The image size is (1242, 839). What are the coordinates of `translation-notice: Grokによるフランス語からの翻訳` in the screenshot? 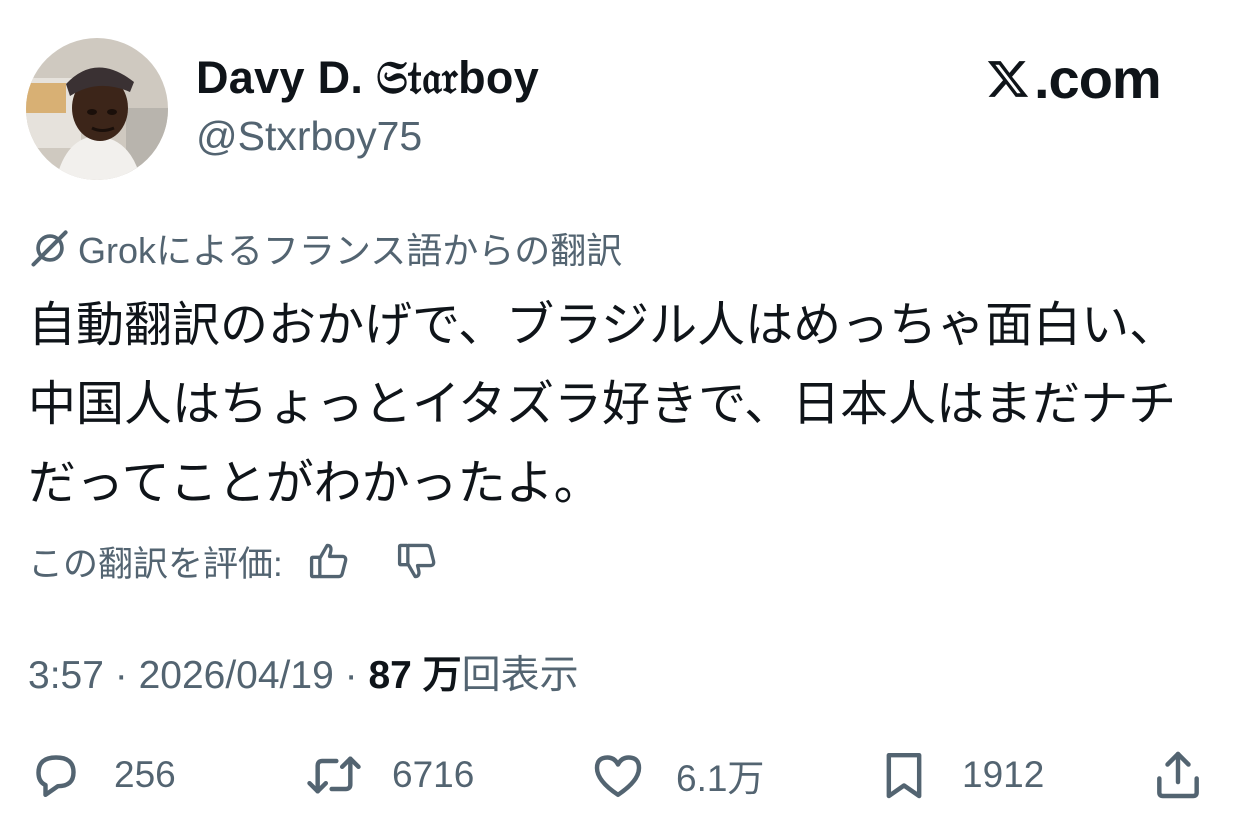 It's located at (325, 248).